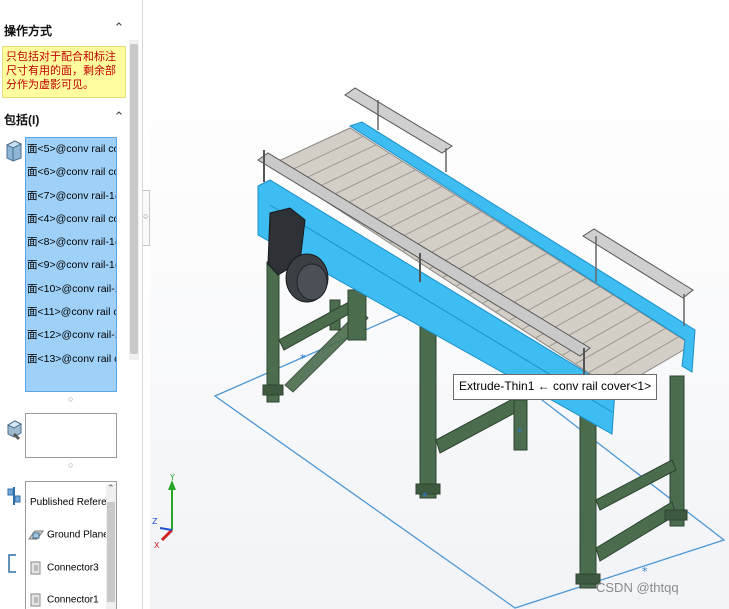  Describe the element at coordinates (64, 72) in the screenshot. I see `help-message: 只包括对于配合和标注尺寸有用的面，剩余部分作为虚影可见。` at that location.